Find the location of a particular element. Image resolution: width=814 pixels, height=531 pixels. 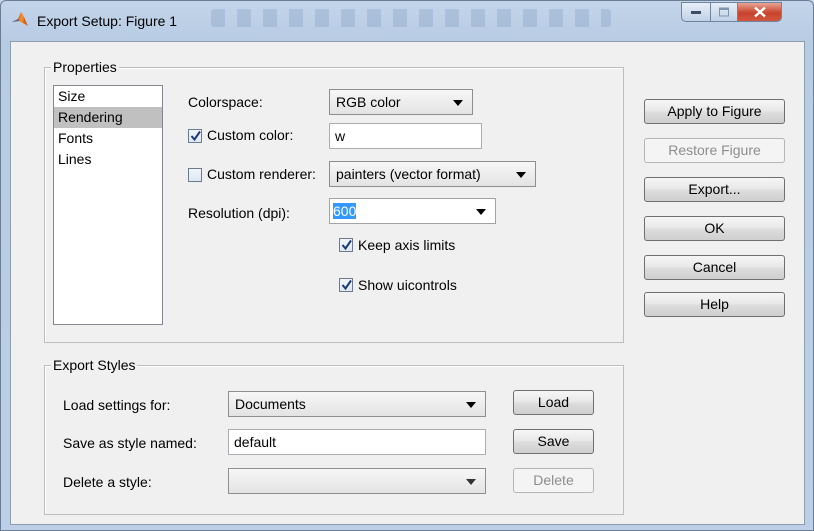

load-settings-value: Documents is located at coordinates (270, 404).